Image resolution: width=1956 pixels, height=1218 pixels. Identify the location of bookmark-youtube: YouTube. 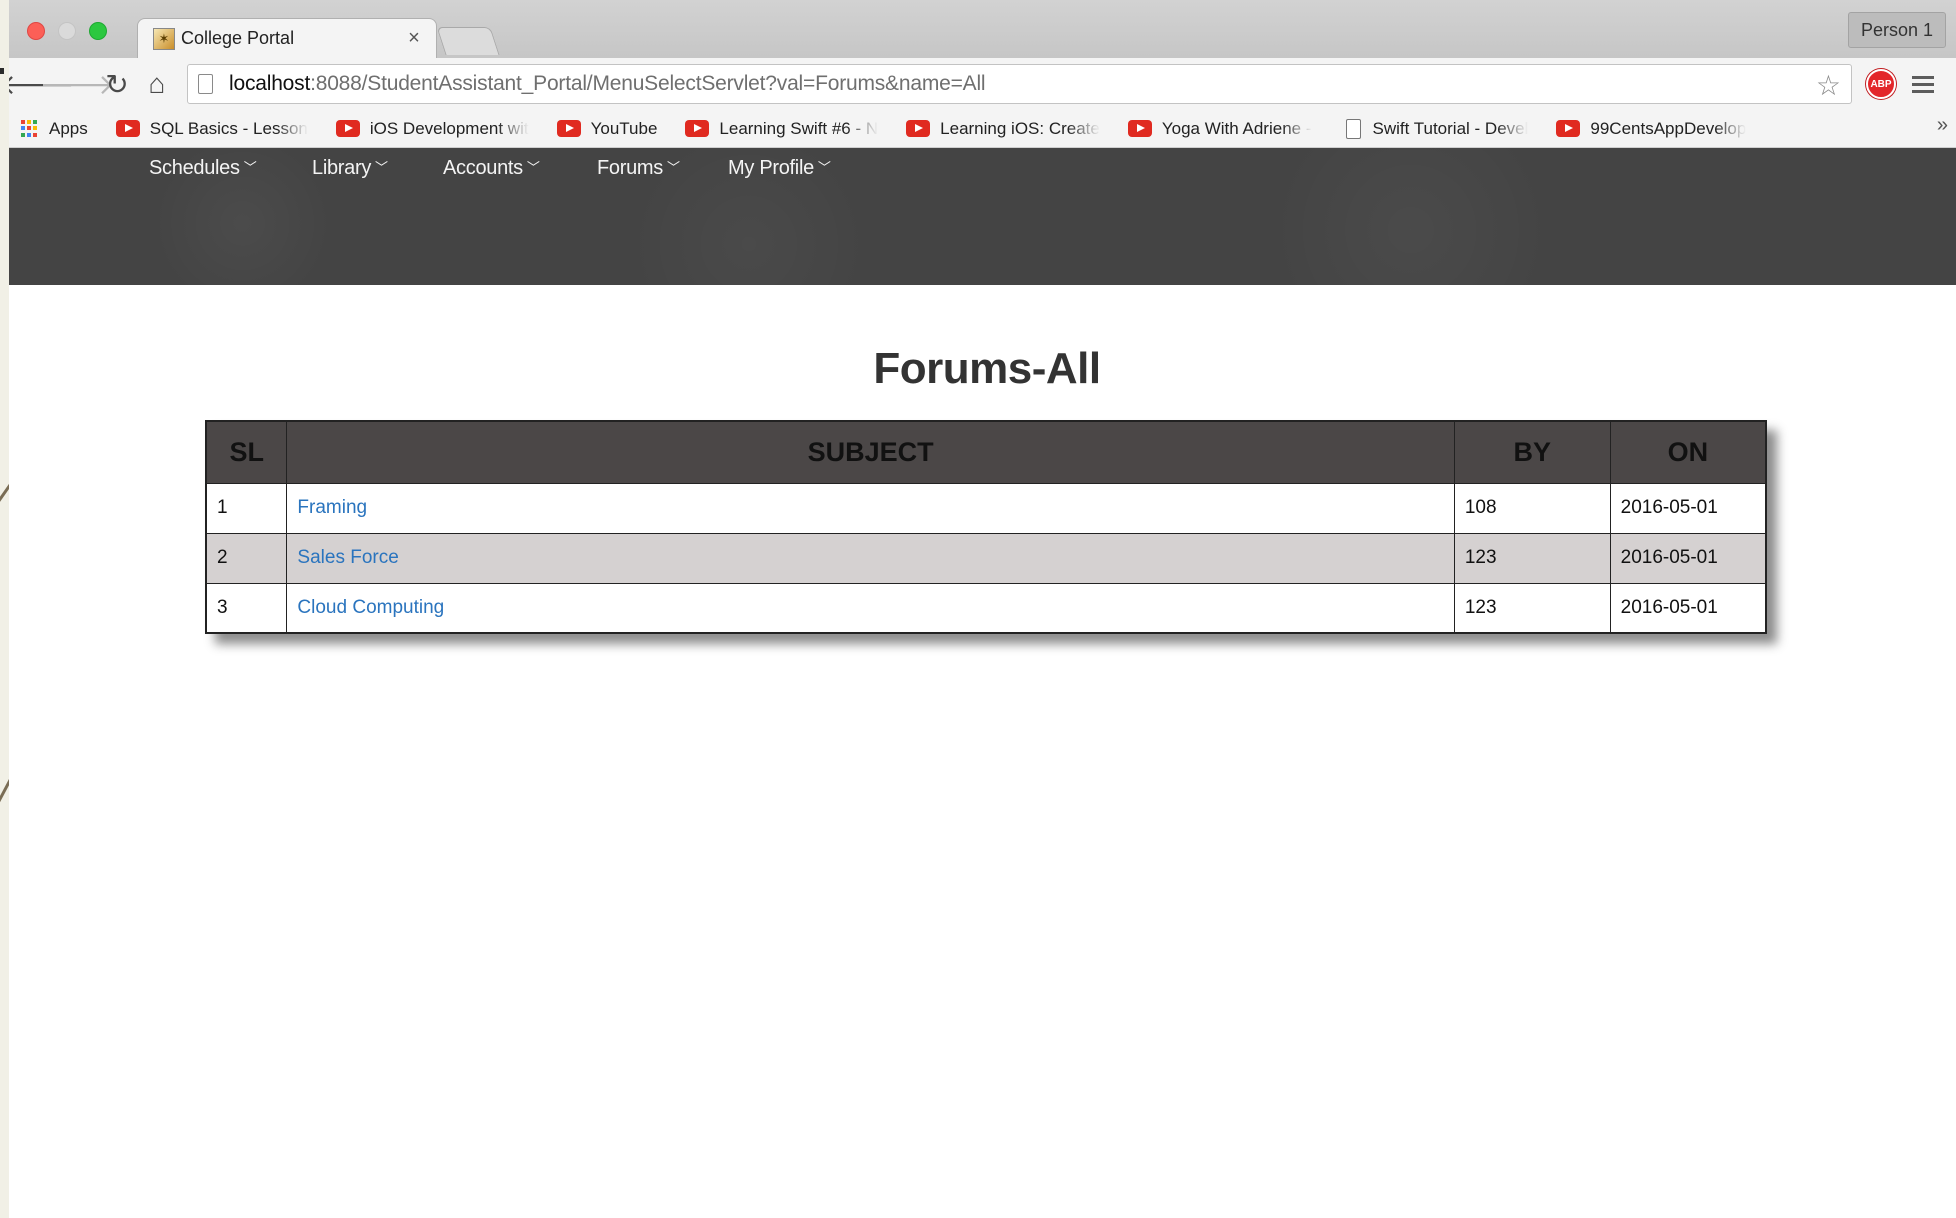
(607, 128).